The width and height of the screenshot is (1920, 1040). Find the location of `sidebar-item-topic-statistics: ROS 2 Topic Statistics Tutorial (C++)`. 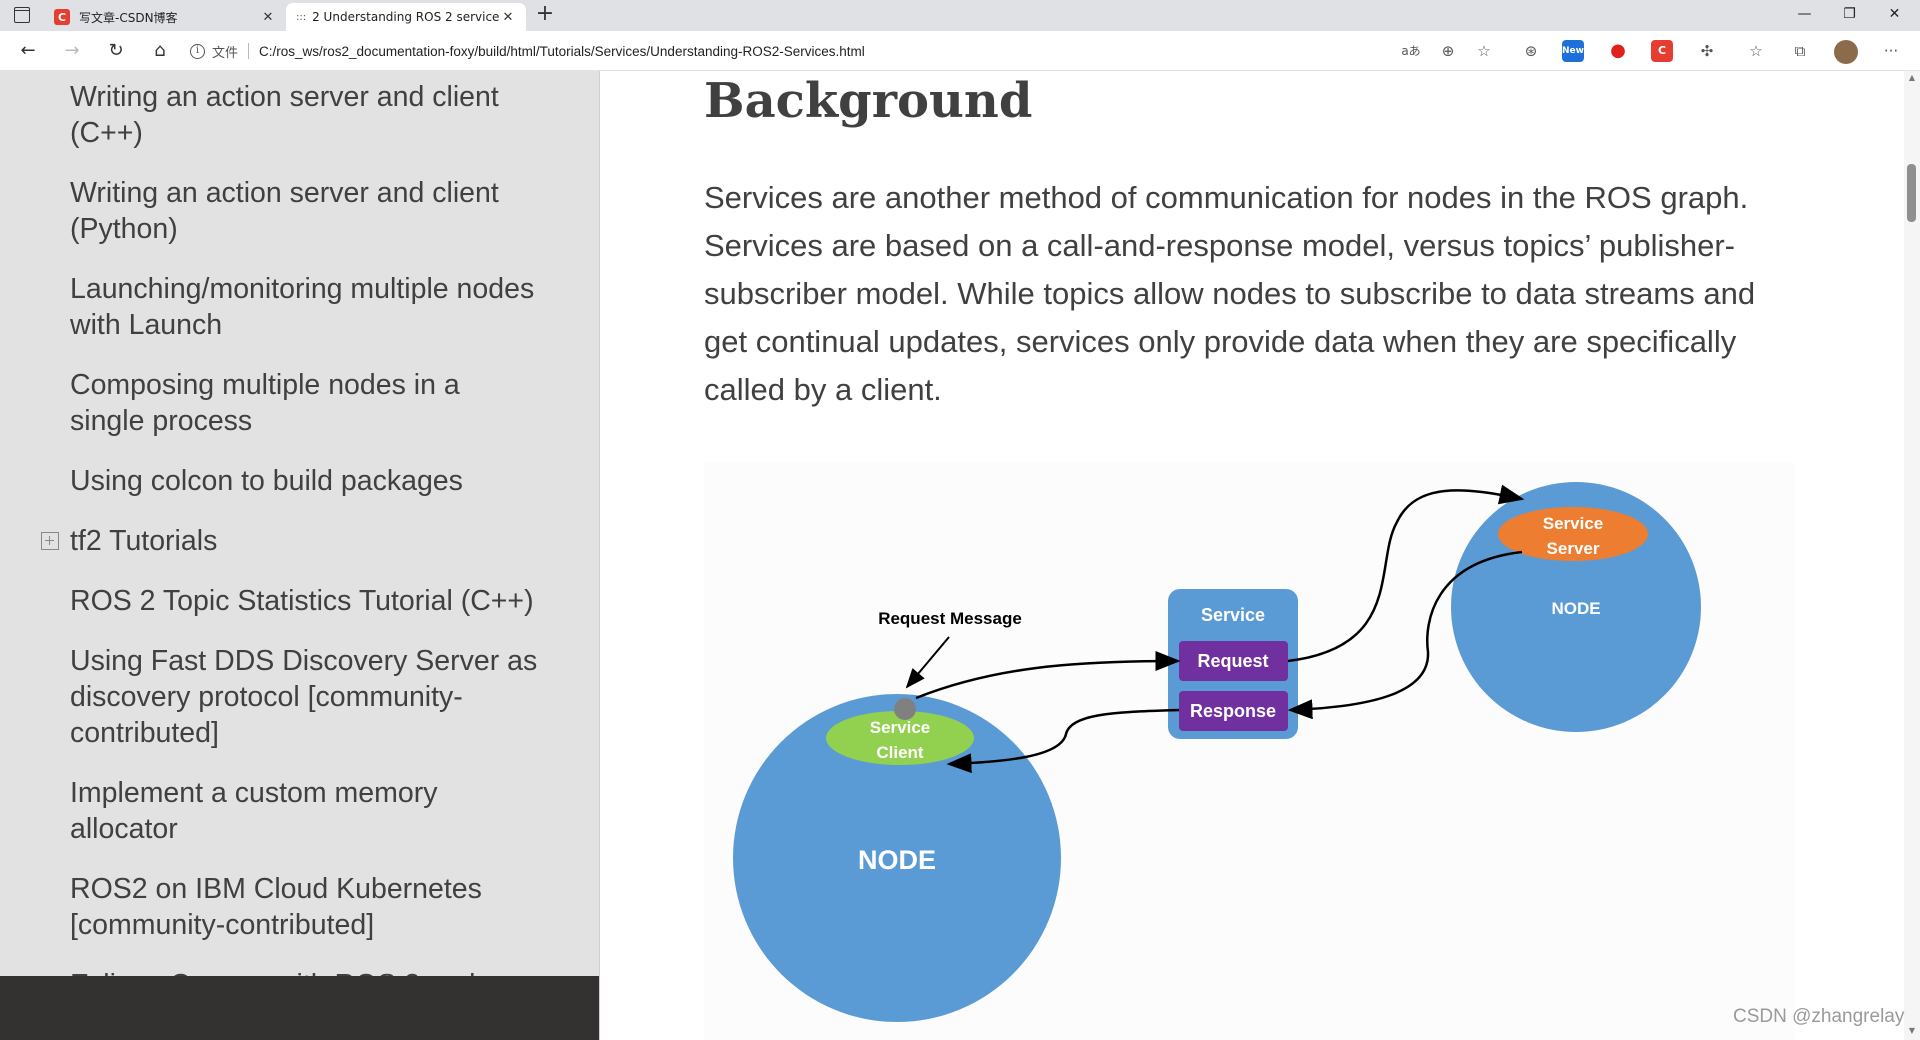

sidebar-item-topic-statistics: ROS 2 Topic Statistics Tutorial (C++) is located at coordinates (305, 601).